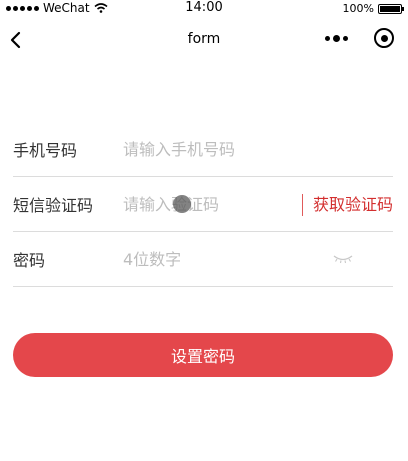 This screenshot has height=461, width=408. What do you see at coordinates (204, 9) in the screenshot?
I see `status-bar: WeChat 14:00 100%` at bounding box center [204, 9].